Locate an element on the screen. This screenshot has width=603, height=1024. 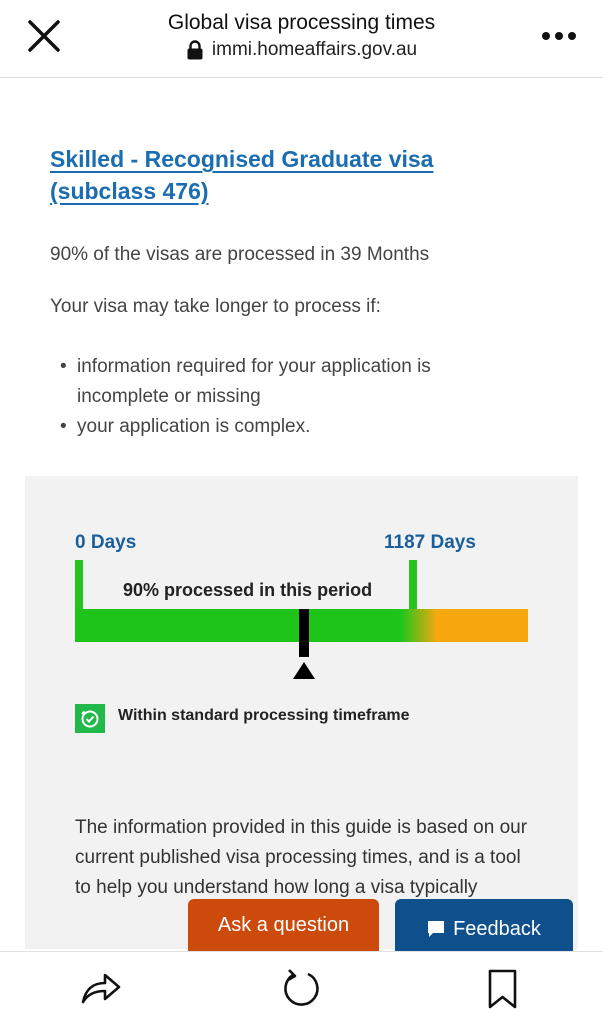
timeline-marker is located at coordinates (304, 633).